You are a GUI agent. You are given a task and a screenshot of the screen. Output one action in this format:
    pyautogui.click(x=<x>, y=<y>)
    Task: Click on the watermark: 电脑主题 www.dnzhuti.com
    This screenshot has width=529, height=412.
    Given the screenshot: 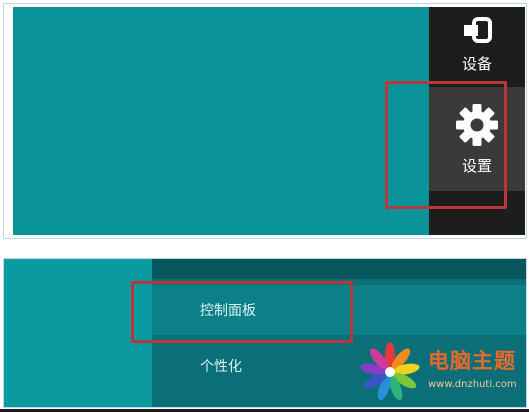 What is the action you would take?
    pyautogui.click(x=440, y=373)
    